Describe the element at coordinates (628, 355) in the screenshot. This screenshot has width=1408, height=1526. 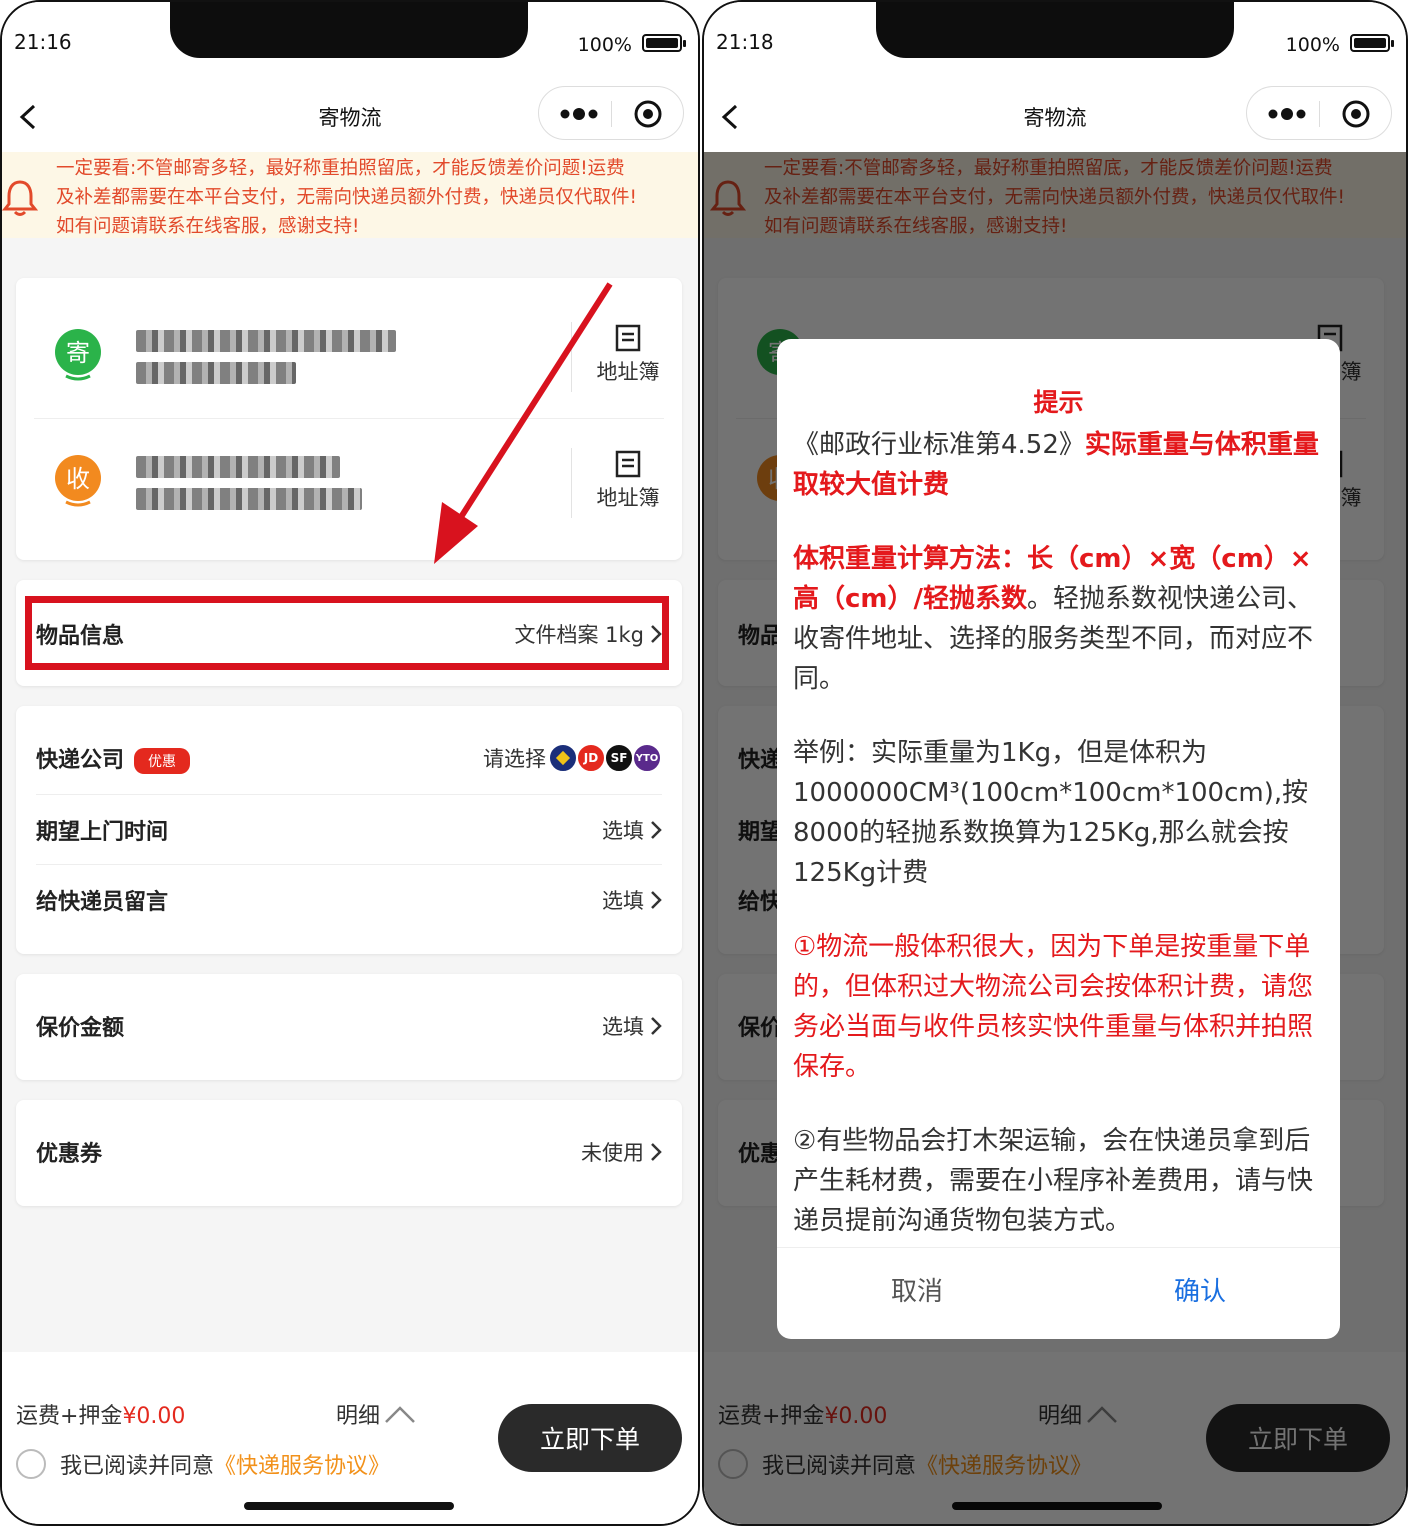
I see `sender-address-book-button: 地址簿` at that location.